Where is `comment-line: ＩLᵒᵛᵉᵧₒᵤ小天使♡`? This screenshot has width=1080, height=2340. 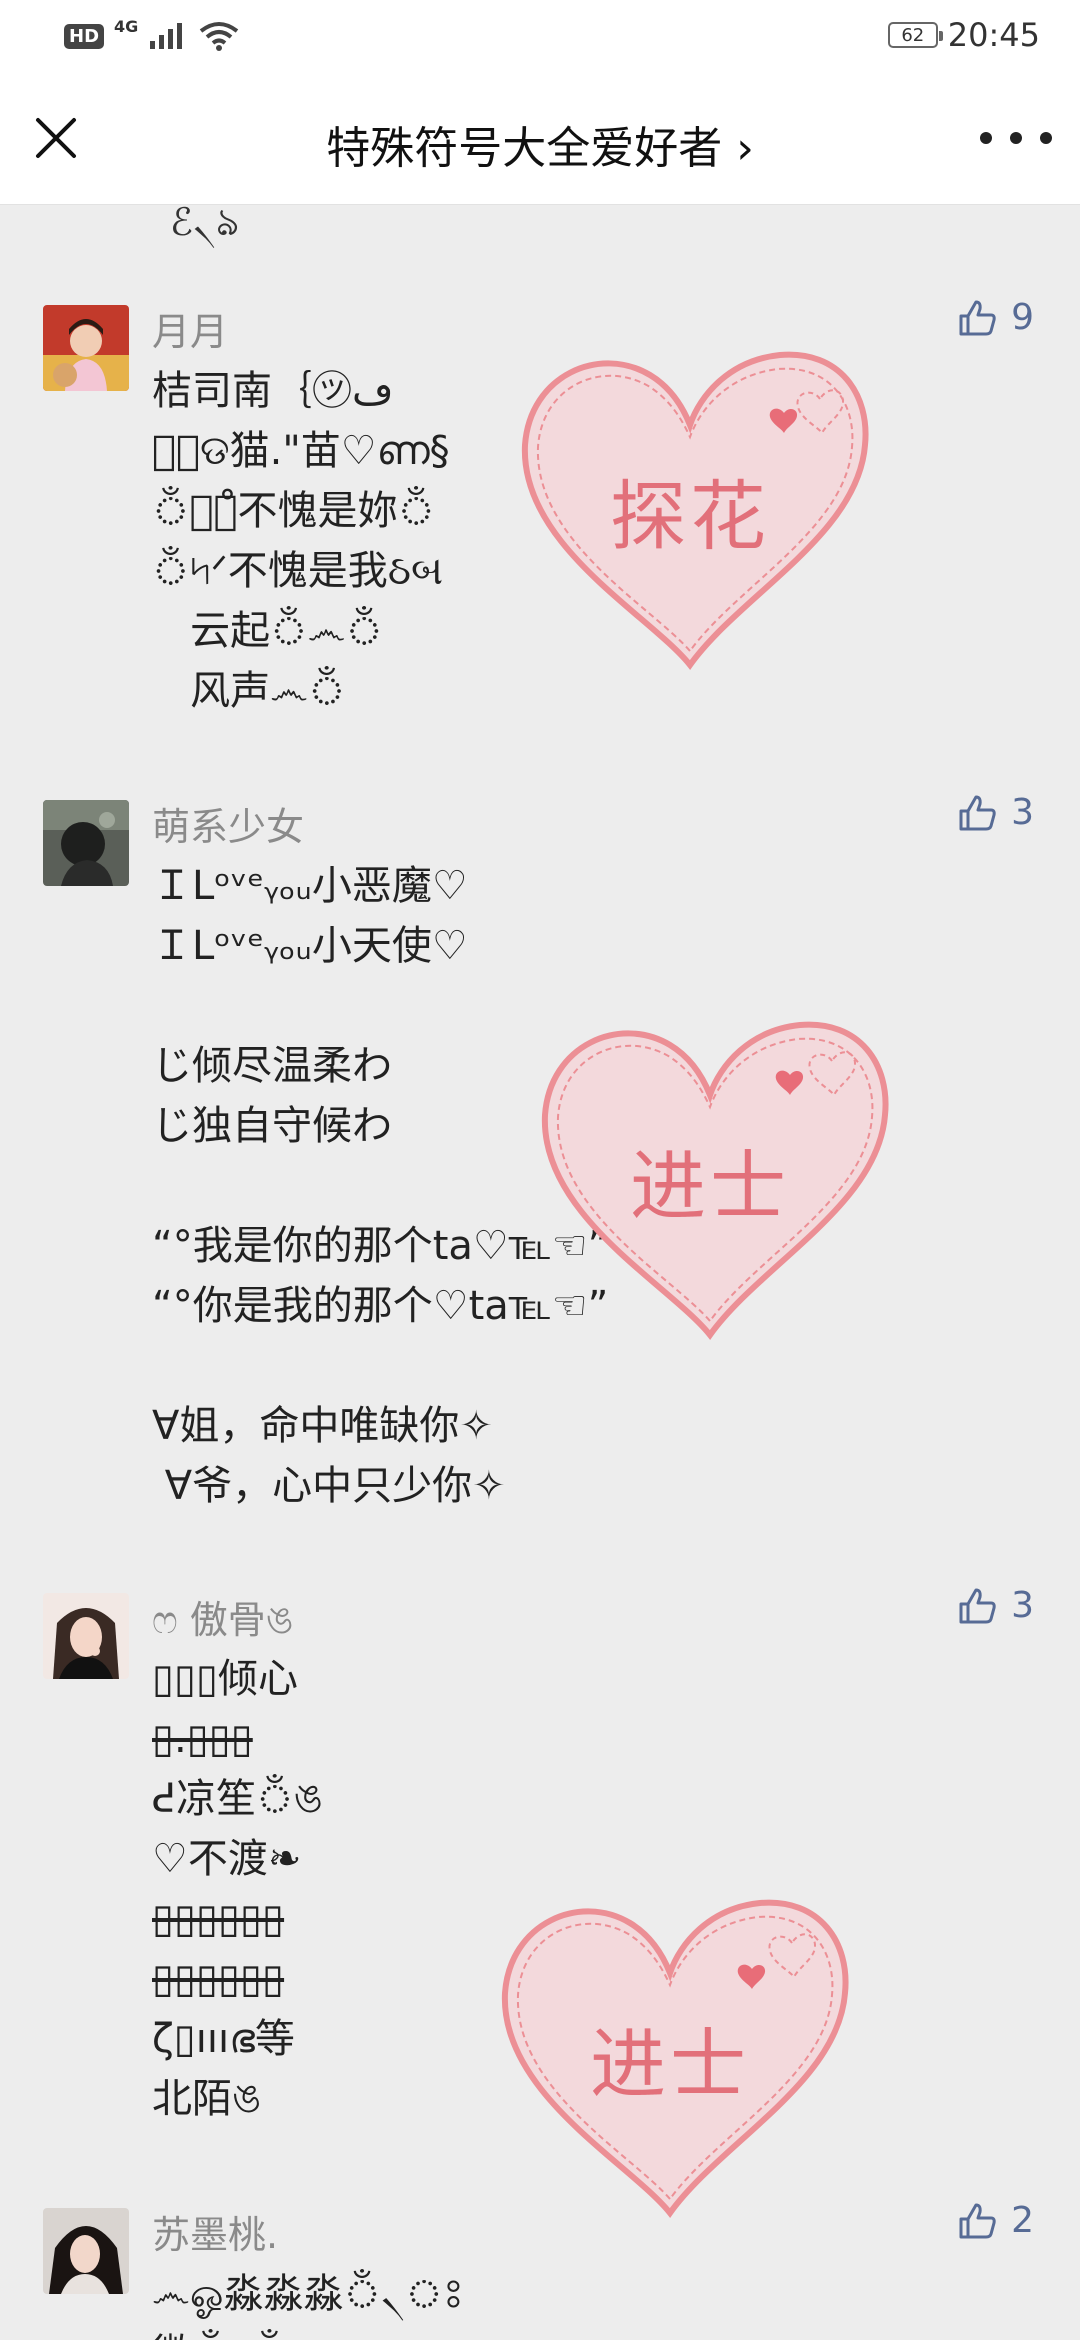 comment-line: ＩLᵒᵛᵉᵧₒᵤ小天使♡ is located at coordinates (310, 946).